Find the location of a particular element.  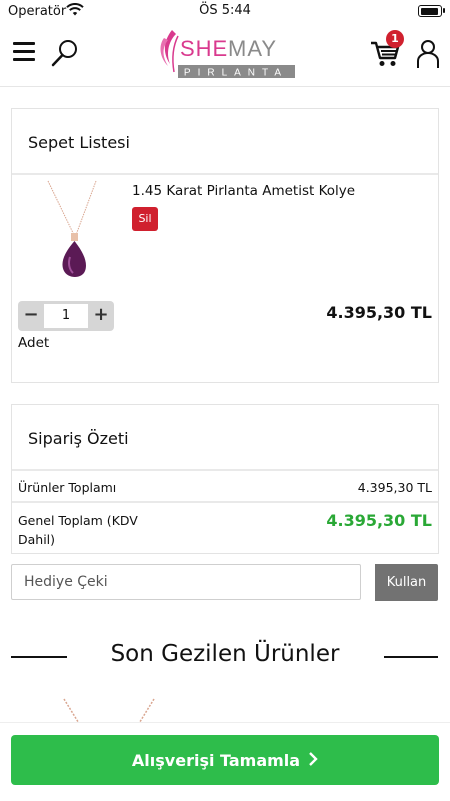

subtotal-label: Ürünler Toplamı is located at coordinates (67, 487).